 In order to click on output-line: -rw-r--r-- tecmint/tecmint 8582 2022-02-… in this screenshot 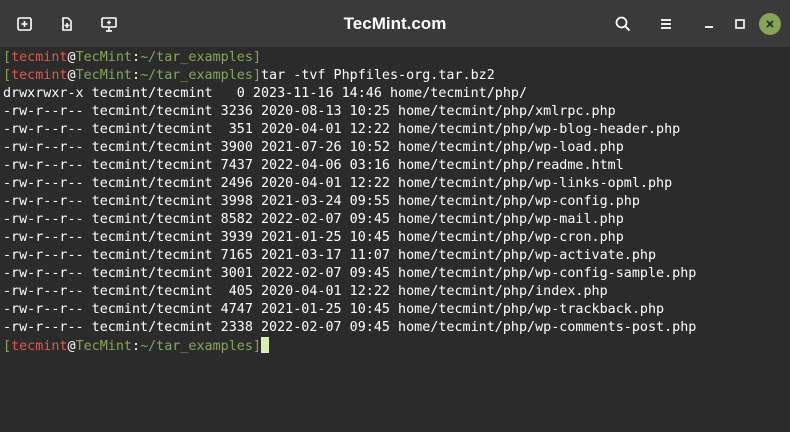, I will do `click(313, 219)`.